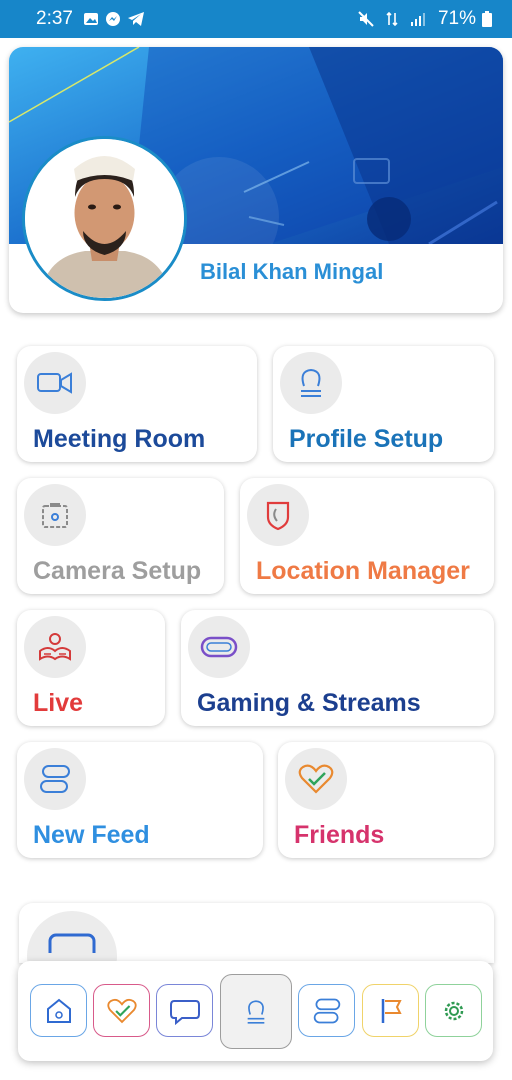 The width and height of the screenshot is (512, 1080). What do you see at coordinates (119, 439) in the screenshot?
I see `meeting-room-label: Meeting Room` at bounding box center [119, 439].